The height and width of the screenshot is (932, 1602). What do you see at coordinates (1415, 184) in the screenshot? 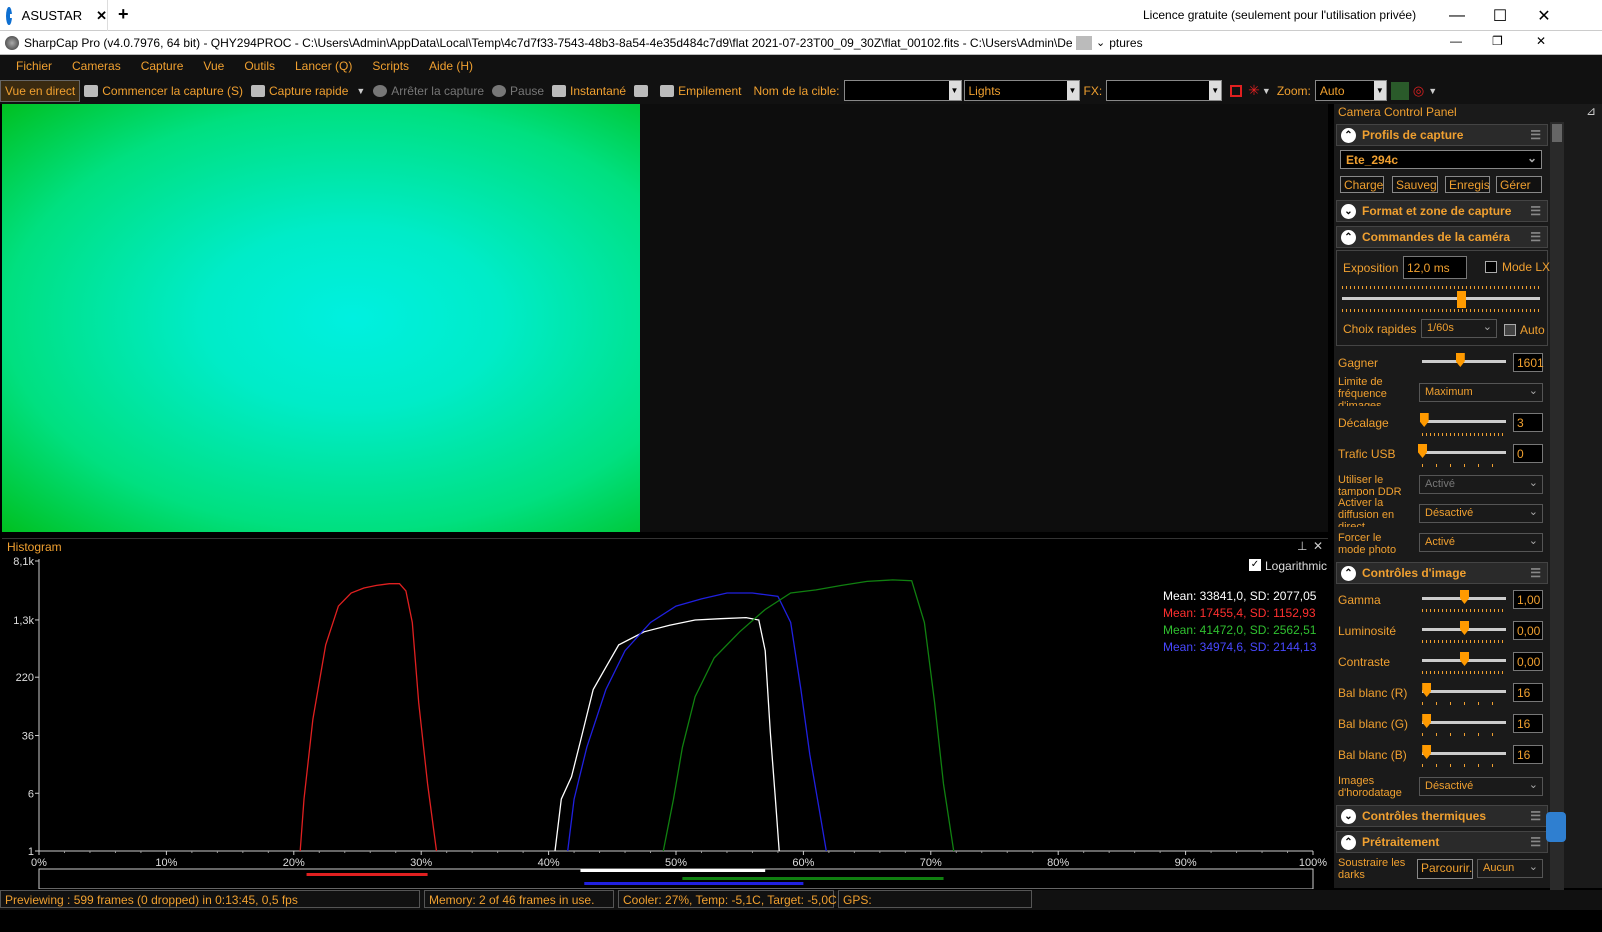
I see `save-profile-button: Sauvega` at bounding box center [1415, 184].